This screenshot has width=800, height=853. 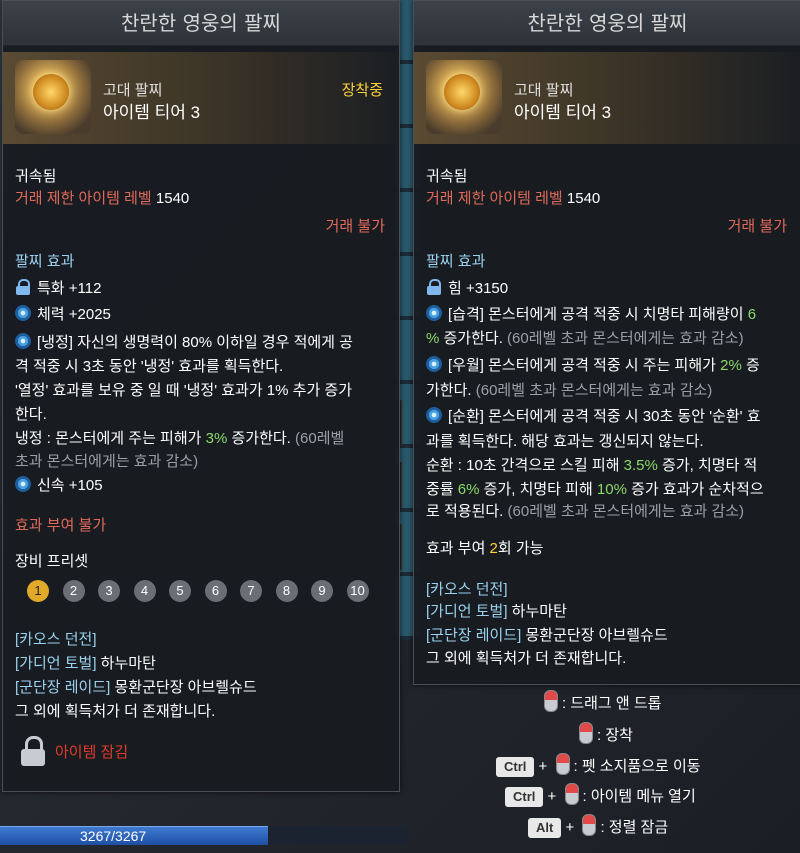 I want to click on preset-button: 10, so click(x=357, y=591).